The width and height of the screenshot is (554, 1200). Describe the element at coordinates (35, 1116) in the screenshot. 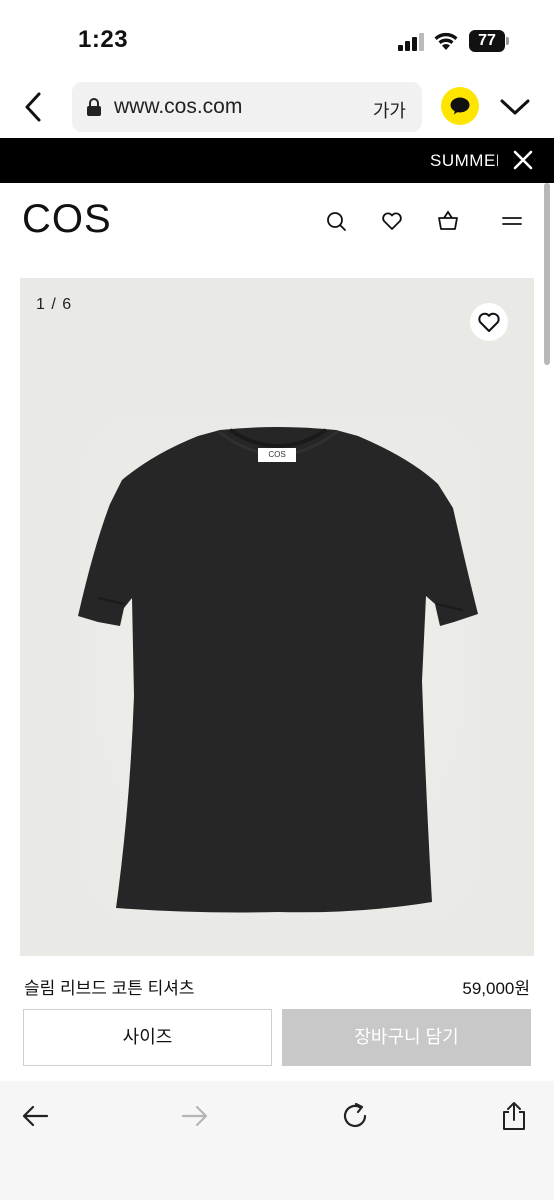

I see `back-arrow-icon` at that location.